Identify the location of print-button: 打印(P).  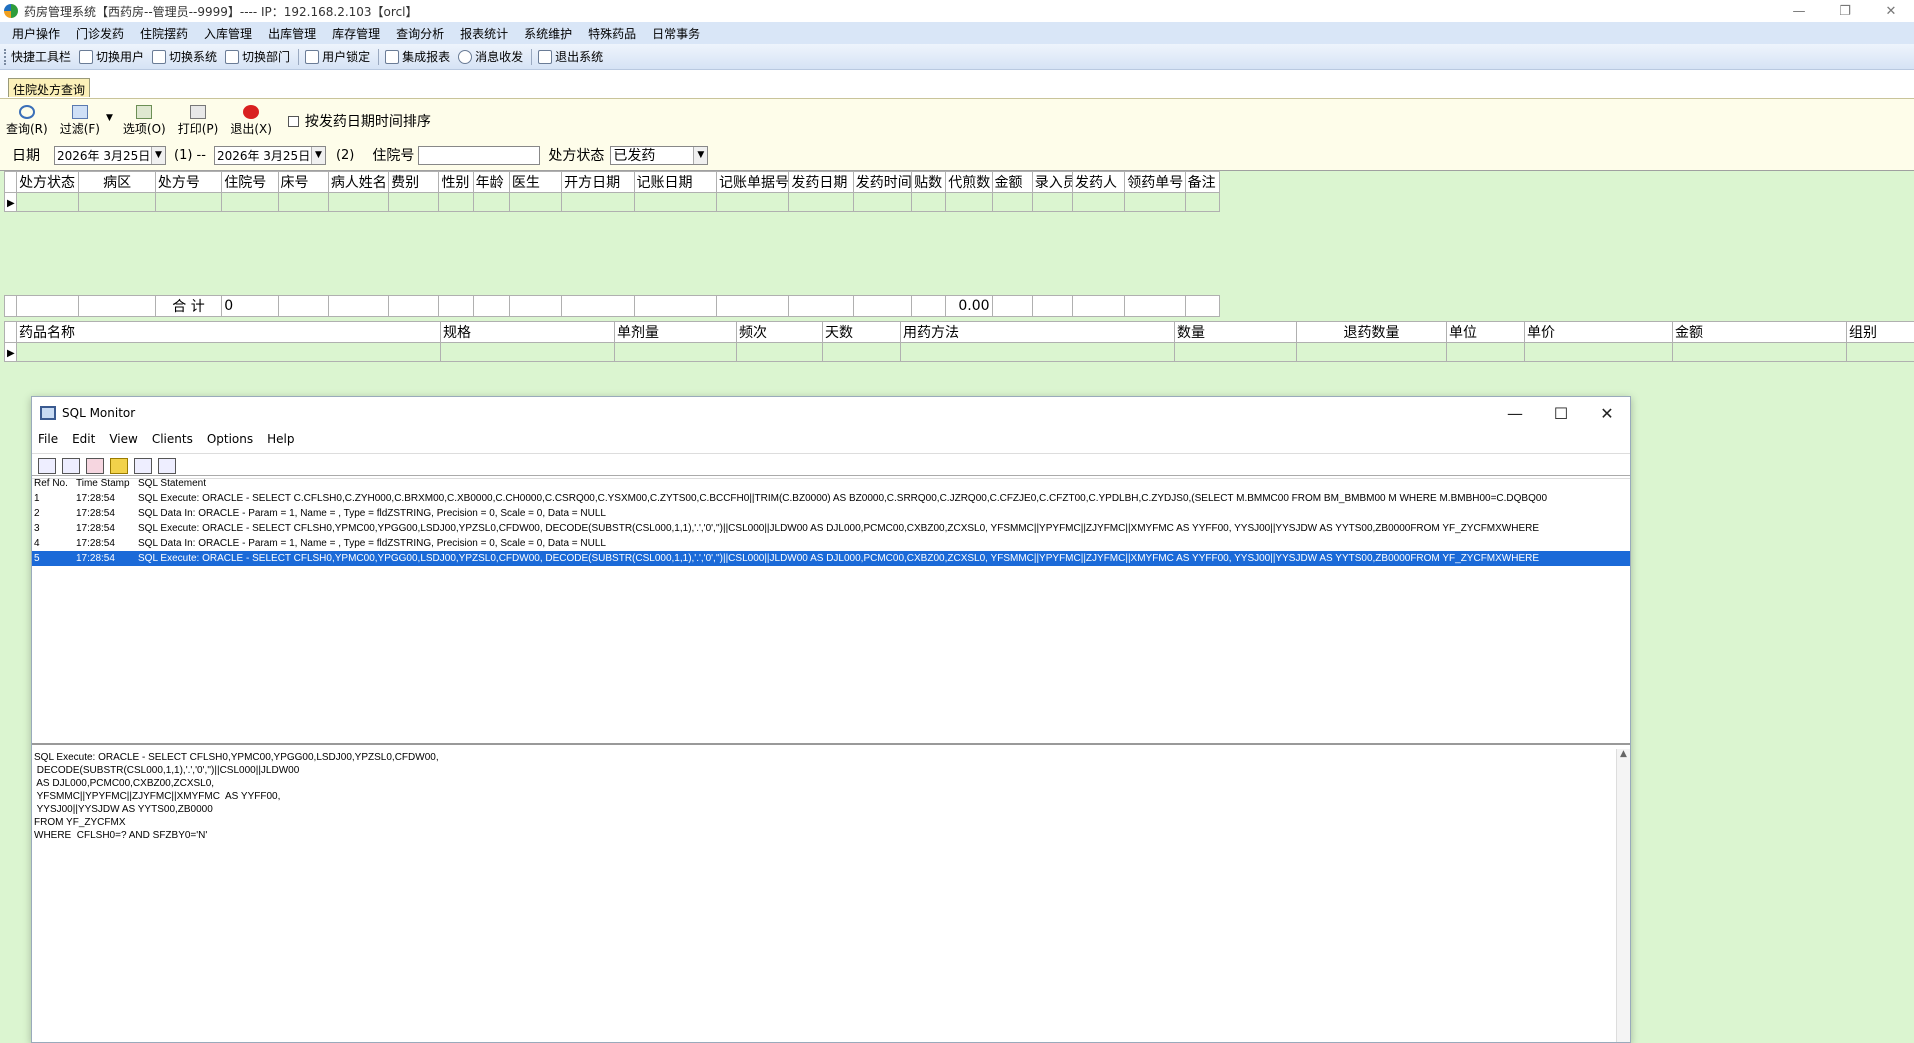
(198, 121).